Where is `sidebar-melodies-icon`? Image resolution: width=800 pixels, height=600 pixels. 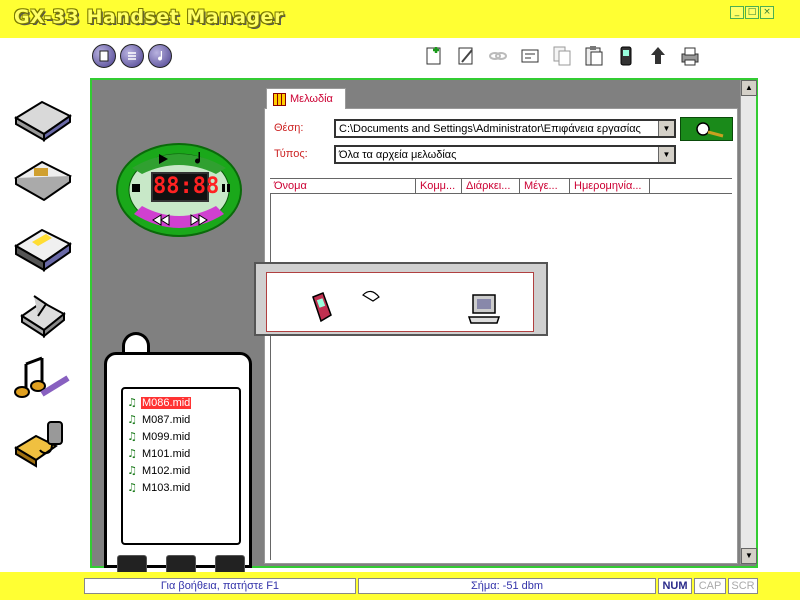 sidebar-melodies-icon is located at coordinates (43, 378).